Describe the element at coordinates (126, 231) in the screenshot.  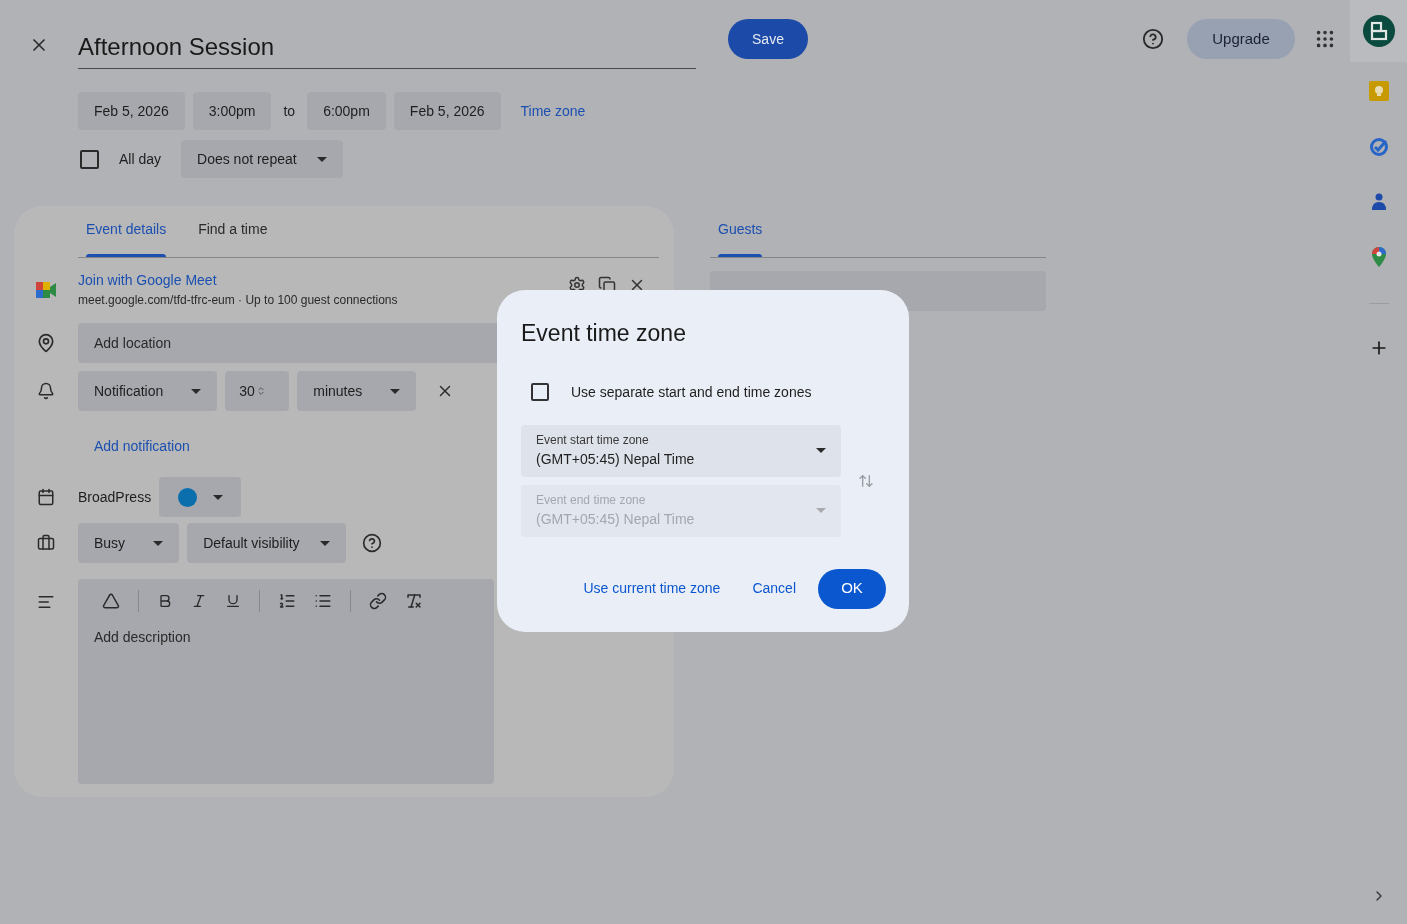
I see `tab: Event details` at that location.